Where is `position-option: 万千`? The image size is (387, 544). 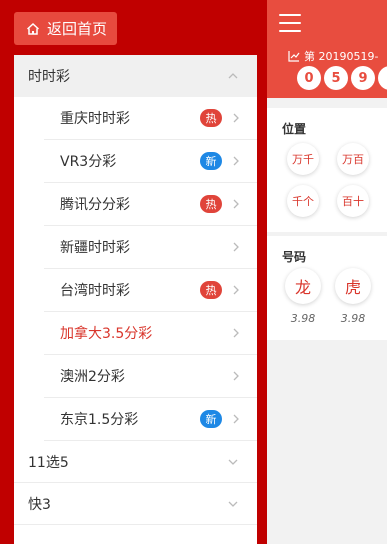 position-option: 万千 is located at coordinates (303, 159).